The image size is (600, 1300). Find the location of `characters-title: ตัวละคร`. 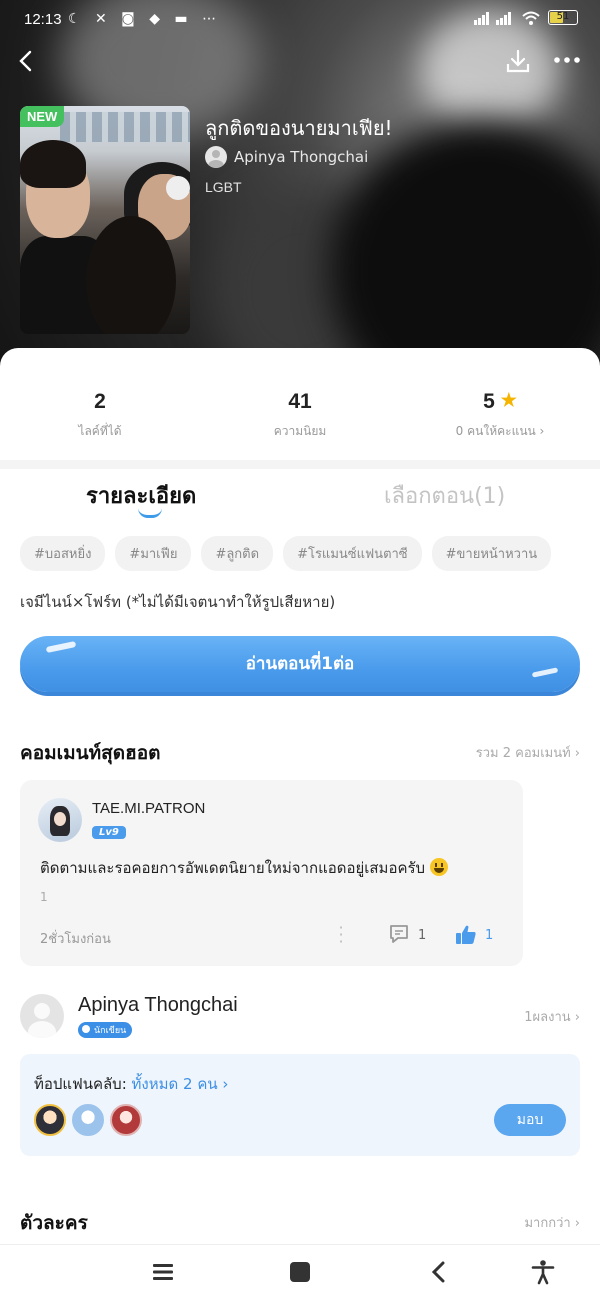

characters-title: ตัวละคร is located at coordinates (54, 1223).